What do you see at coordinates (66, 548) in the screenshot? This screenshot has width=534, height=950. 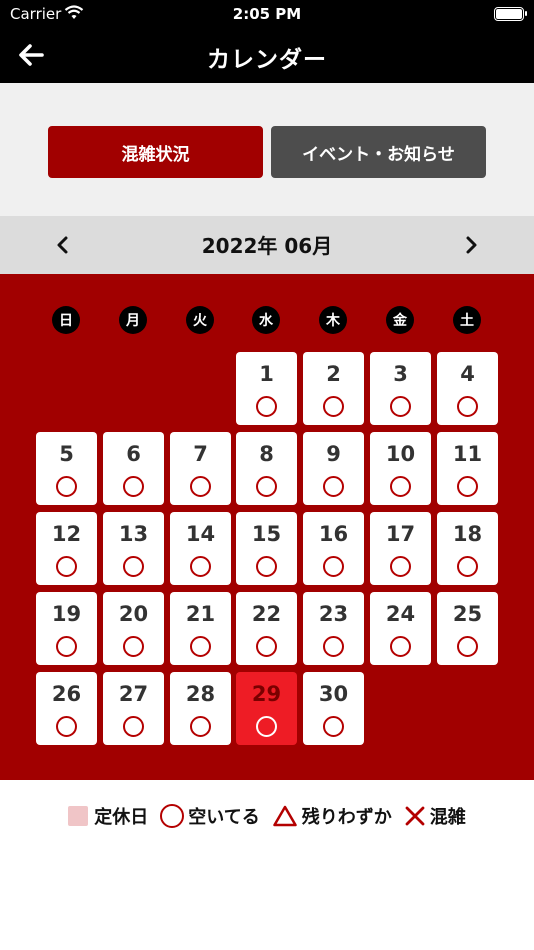 I see `day-cell: 12` at bounding box center [66, 548].